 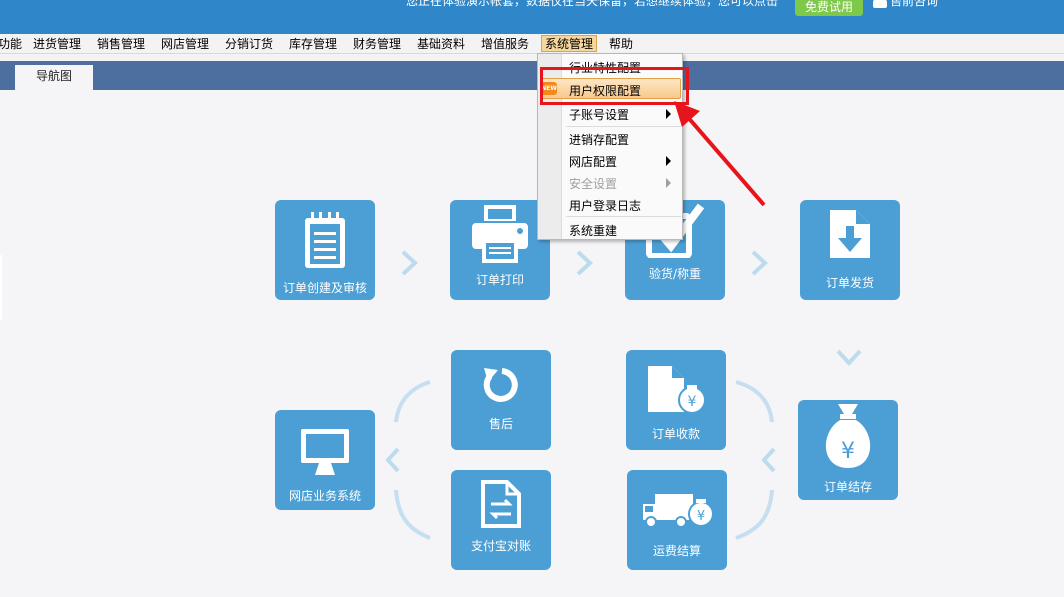 I want to click on free-trial-button: 免费试用, so click(x=829, y=8).